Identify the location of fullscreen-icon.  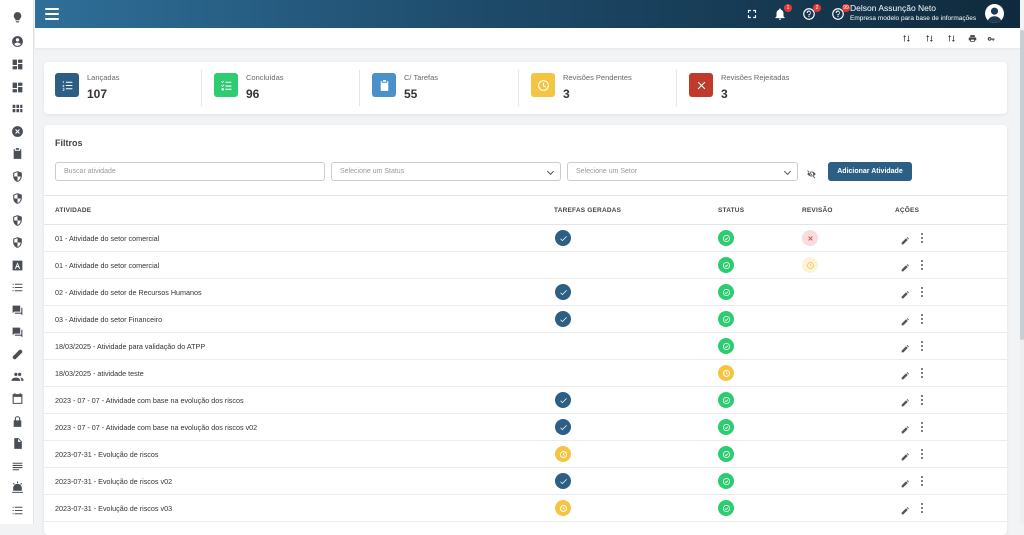
(752, 14).